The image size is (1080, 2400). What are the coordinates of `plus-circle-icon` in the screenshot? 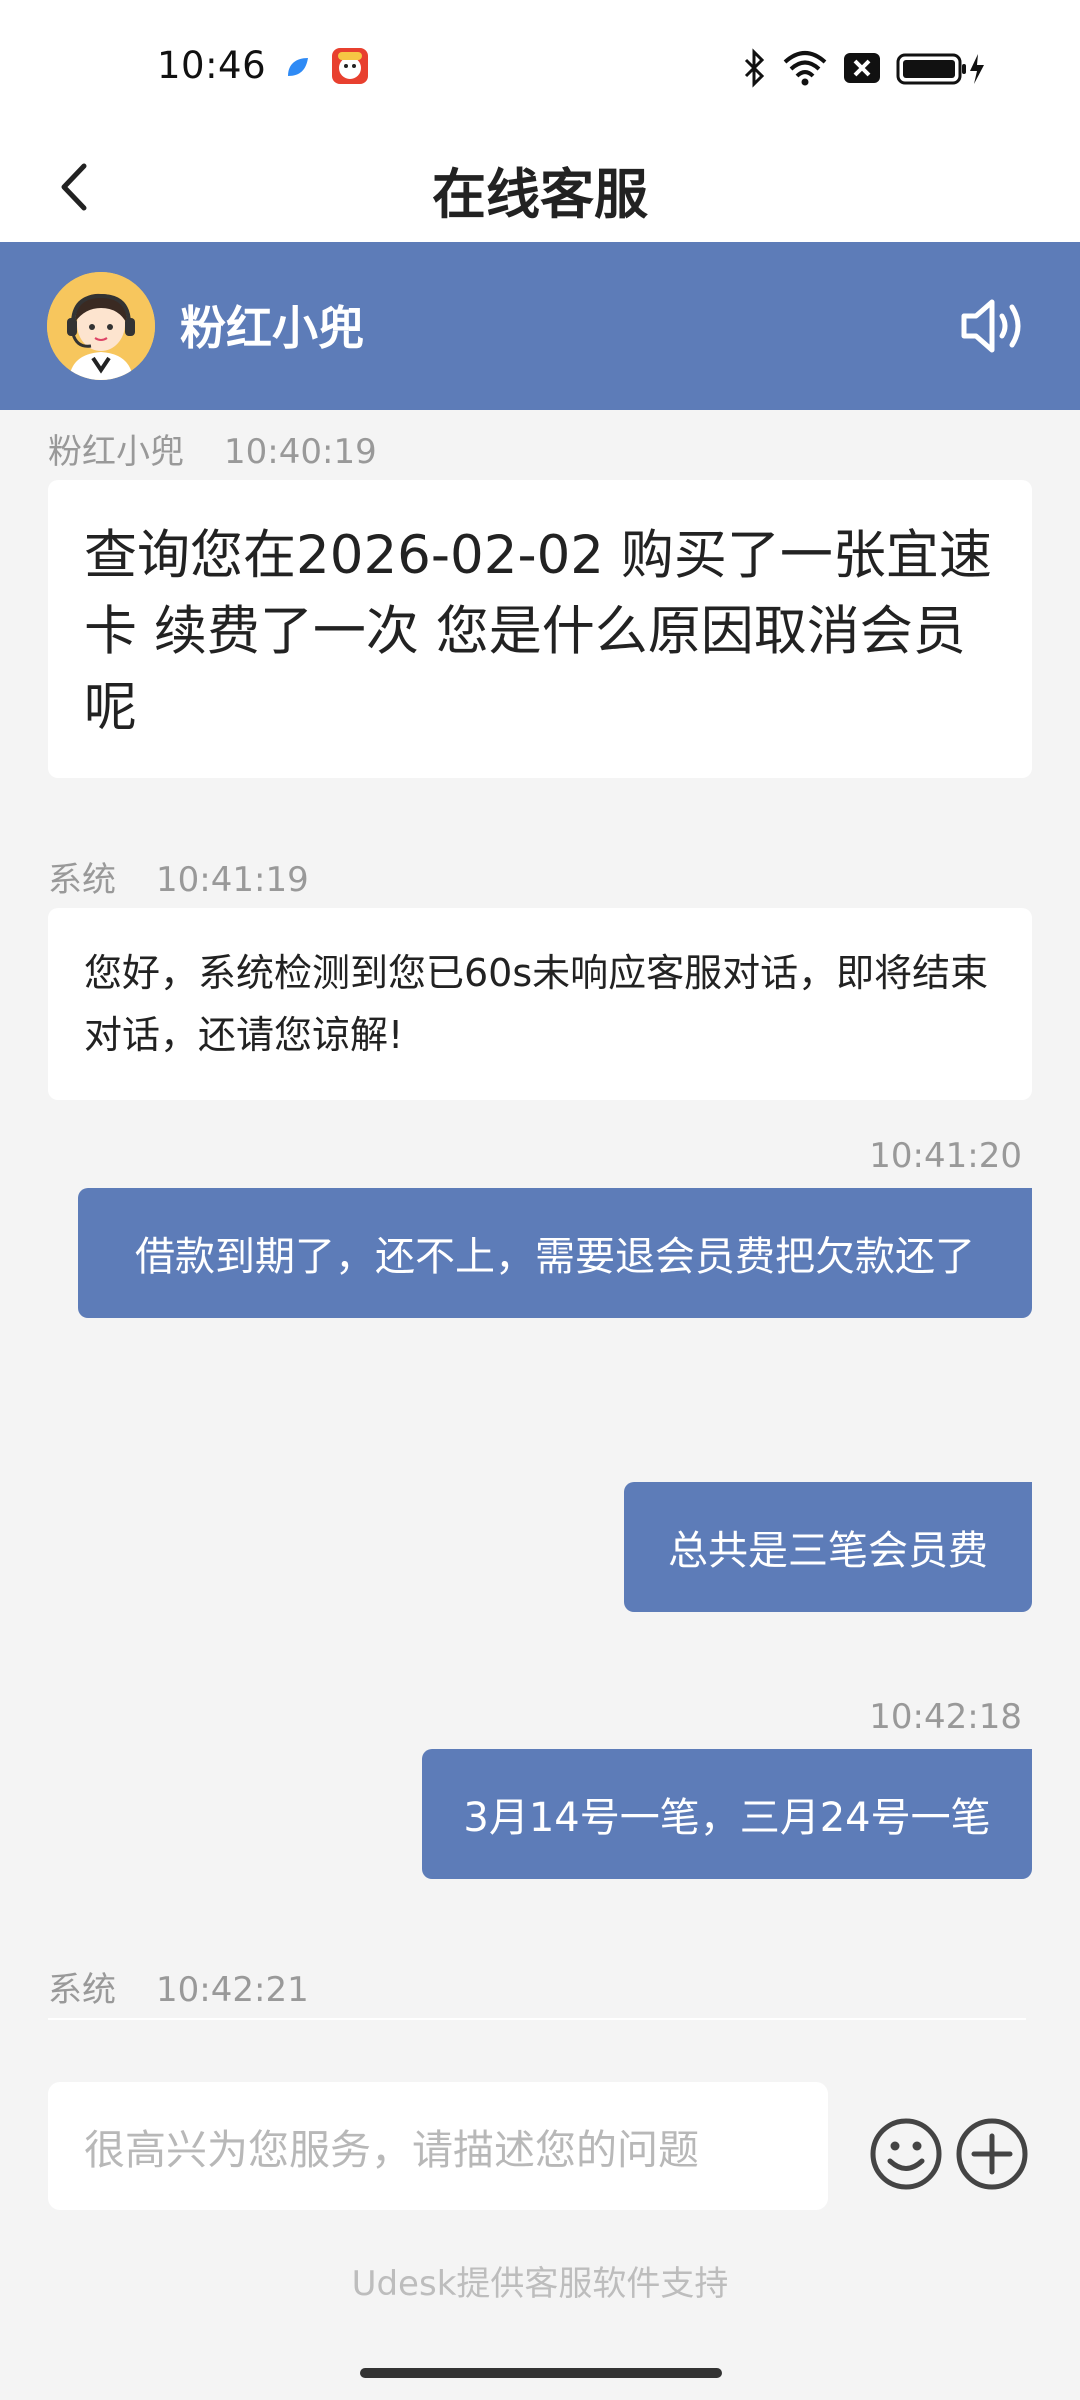 It's located at (992, 2154).